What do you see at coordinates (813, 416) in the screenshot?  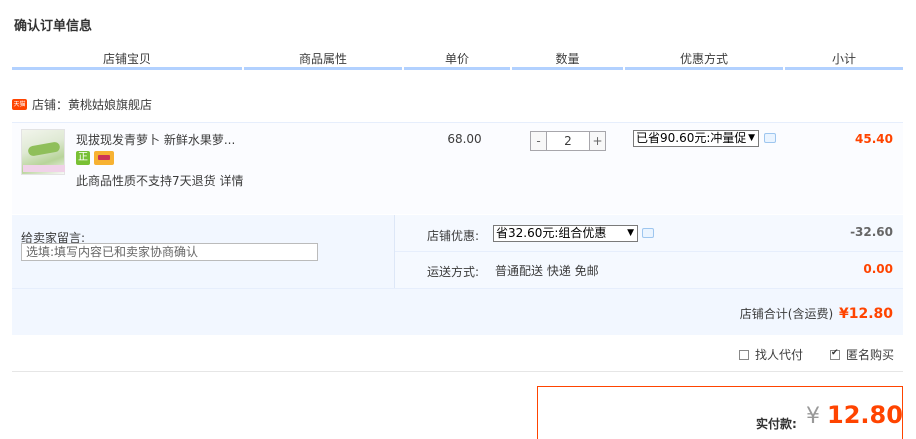 I see `currency-symbol: ¥` at bounding box center [813, 416].